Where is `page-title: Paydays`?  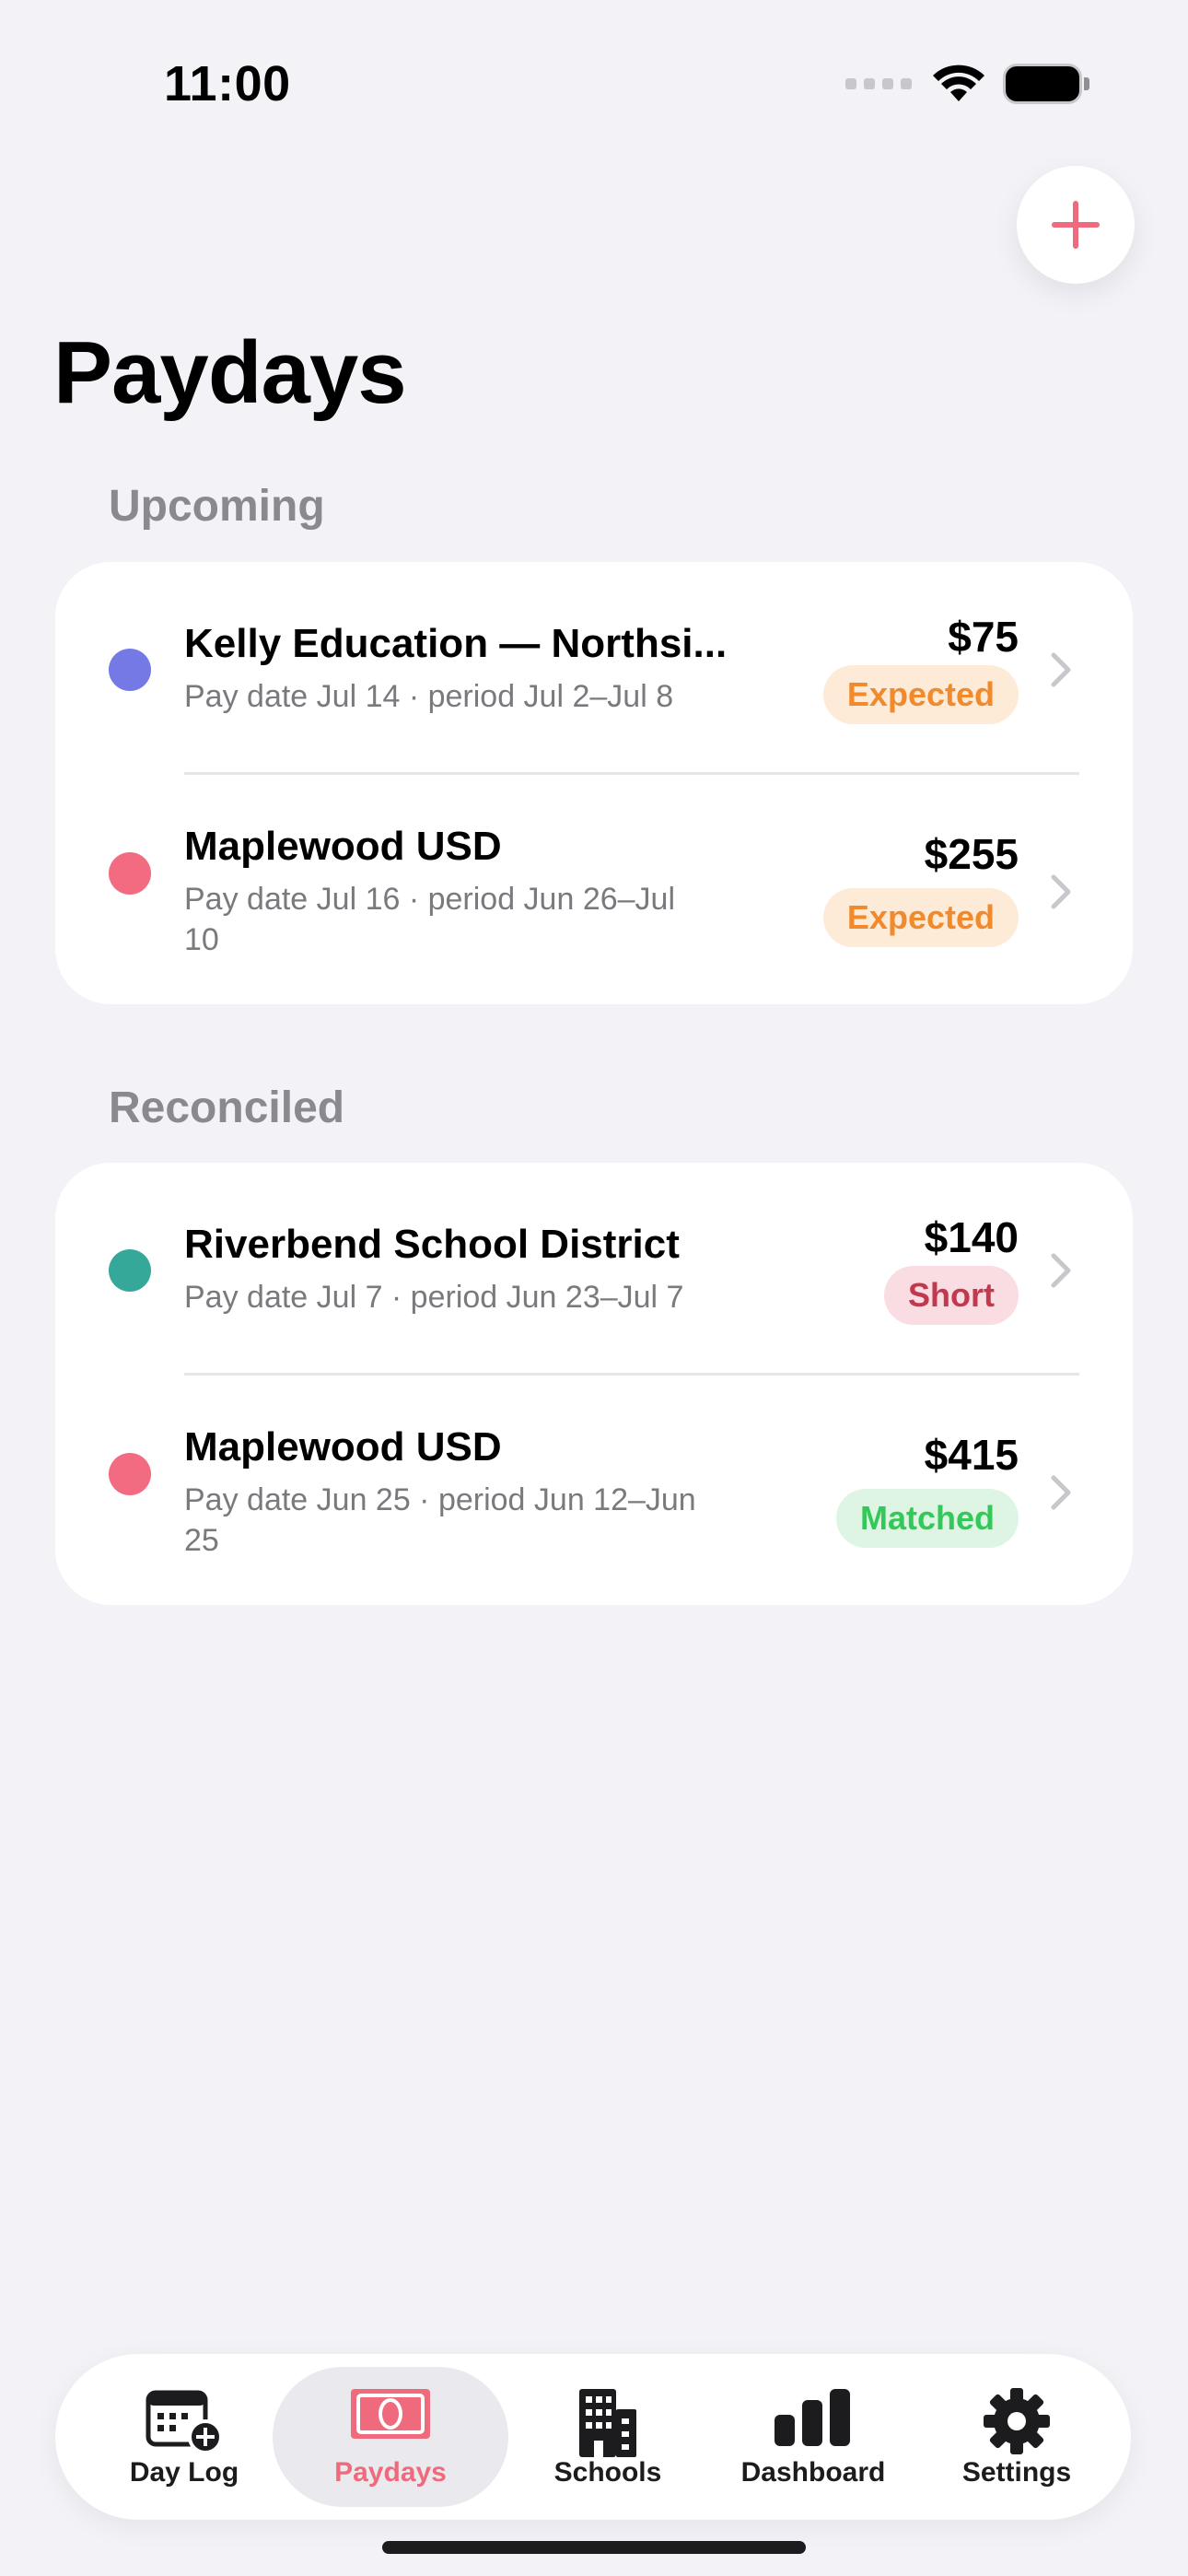 page-title: Paydays is located at coordinates (230, 372).